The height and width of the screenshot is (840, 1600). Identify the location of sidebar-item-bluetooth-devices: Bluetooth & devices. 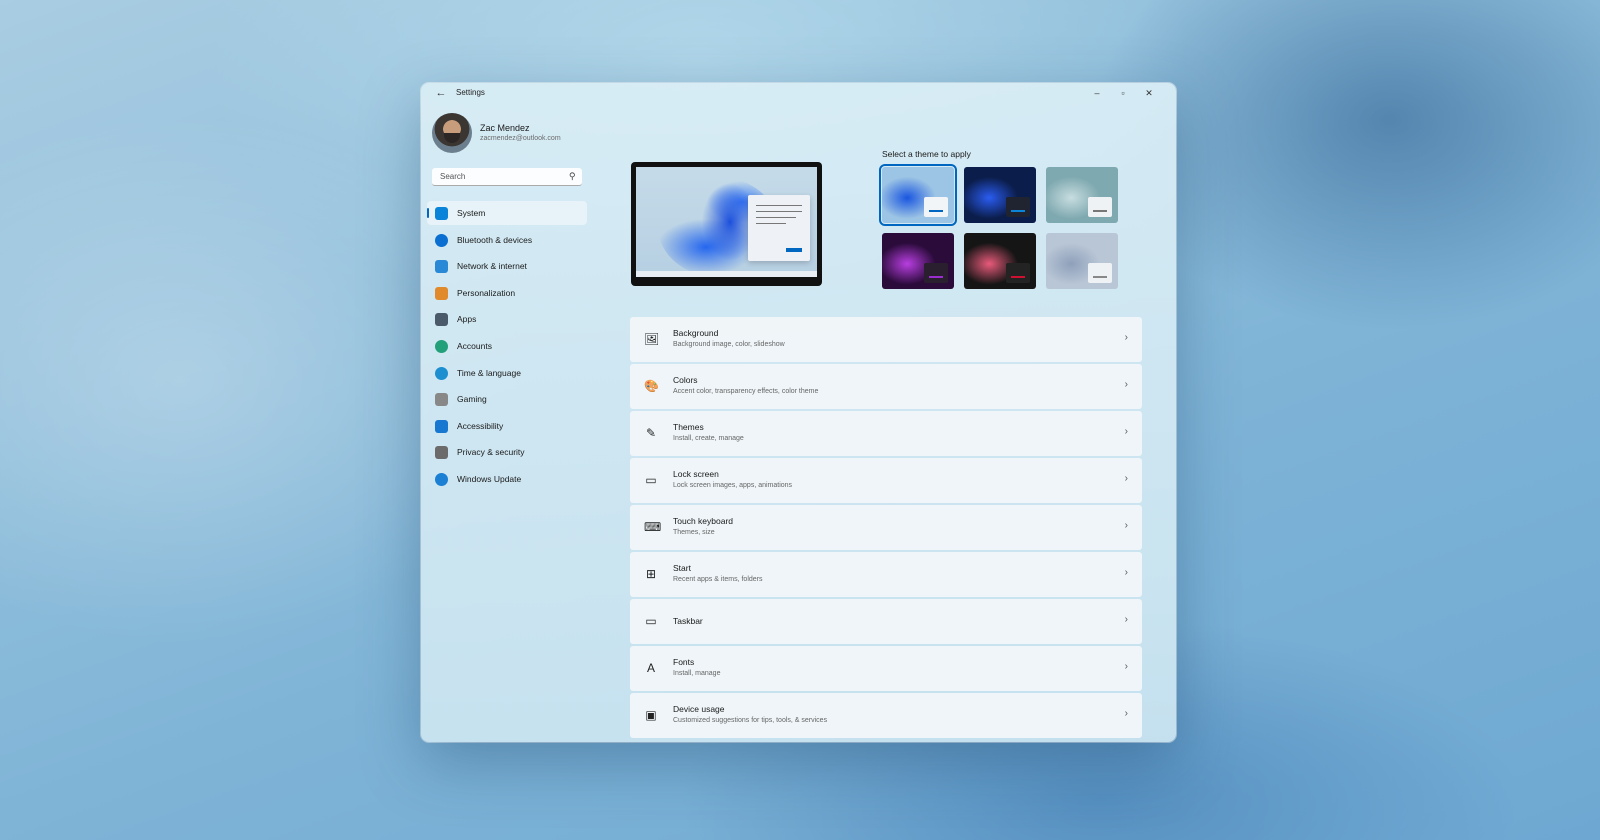
(507, 240).